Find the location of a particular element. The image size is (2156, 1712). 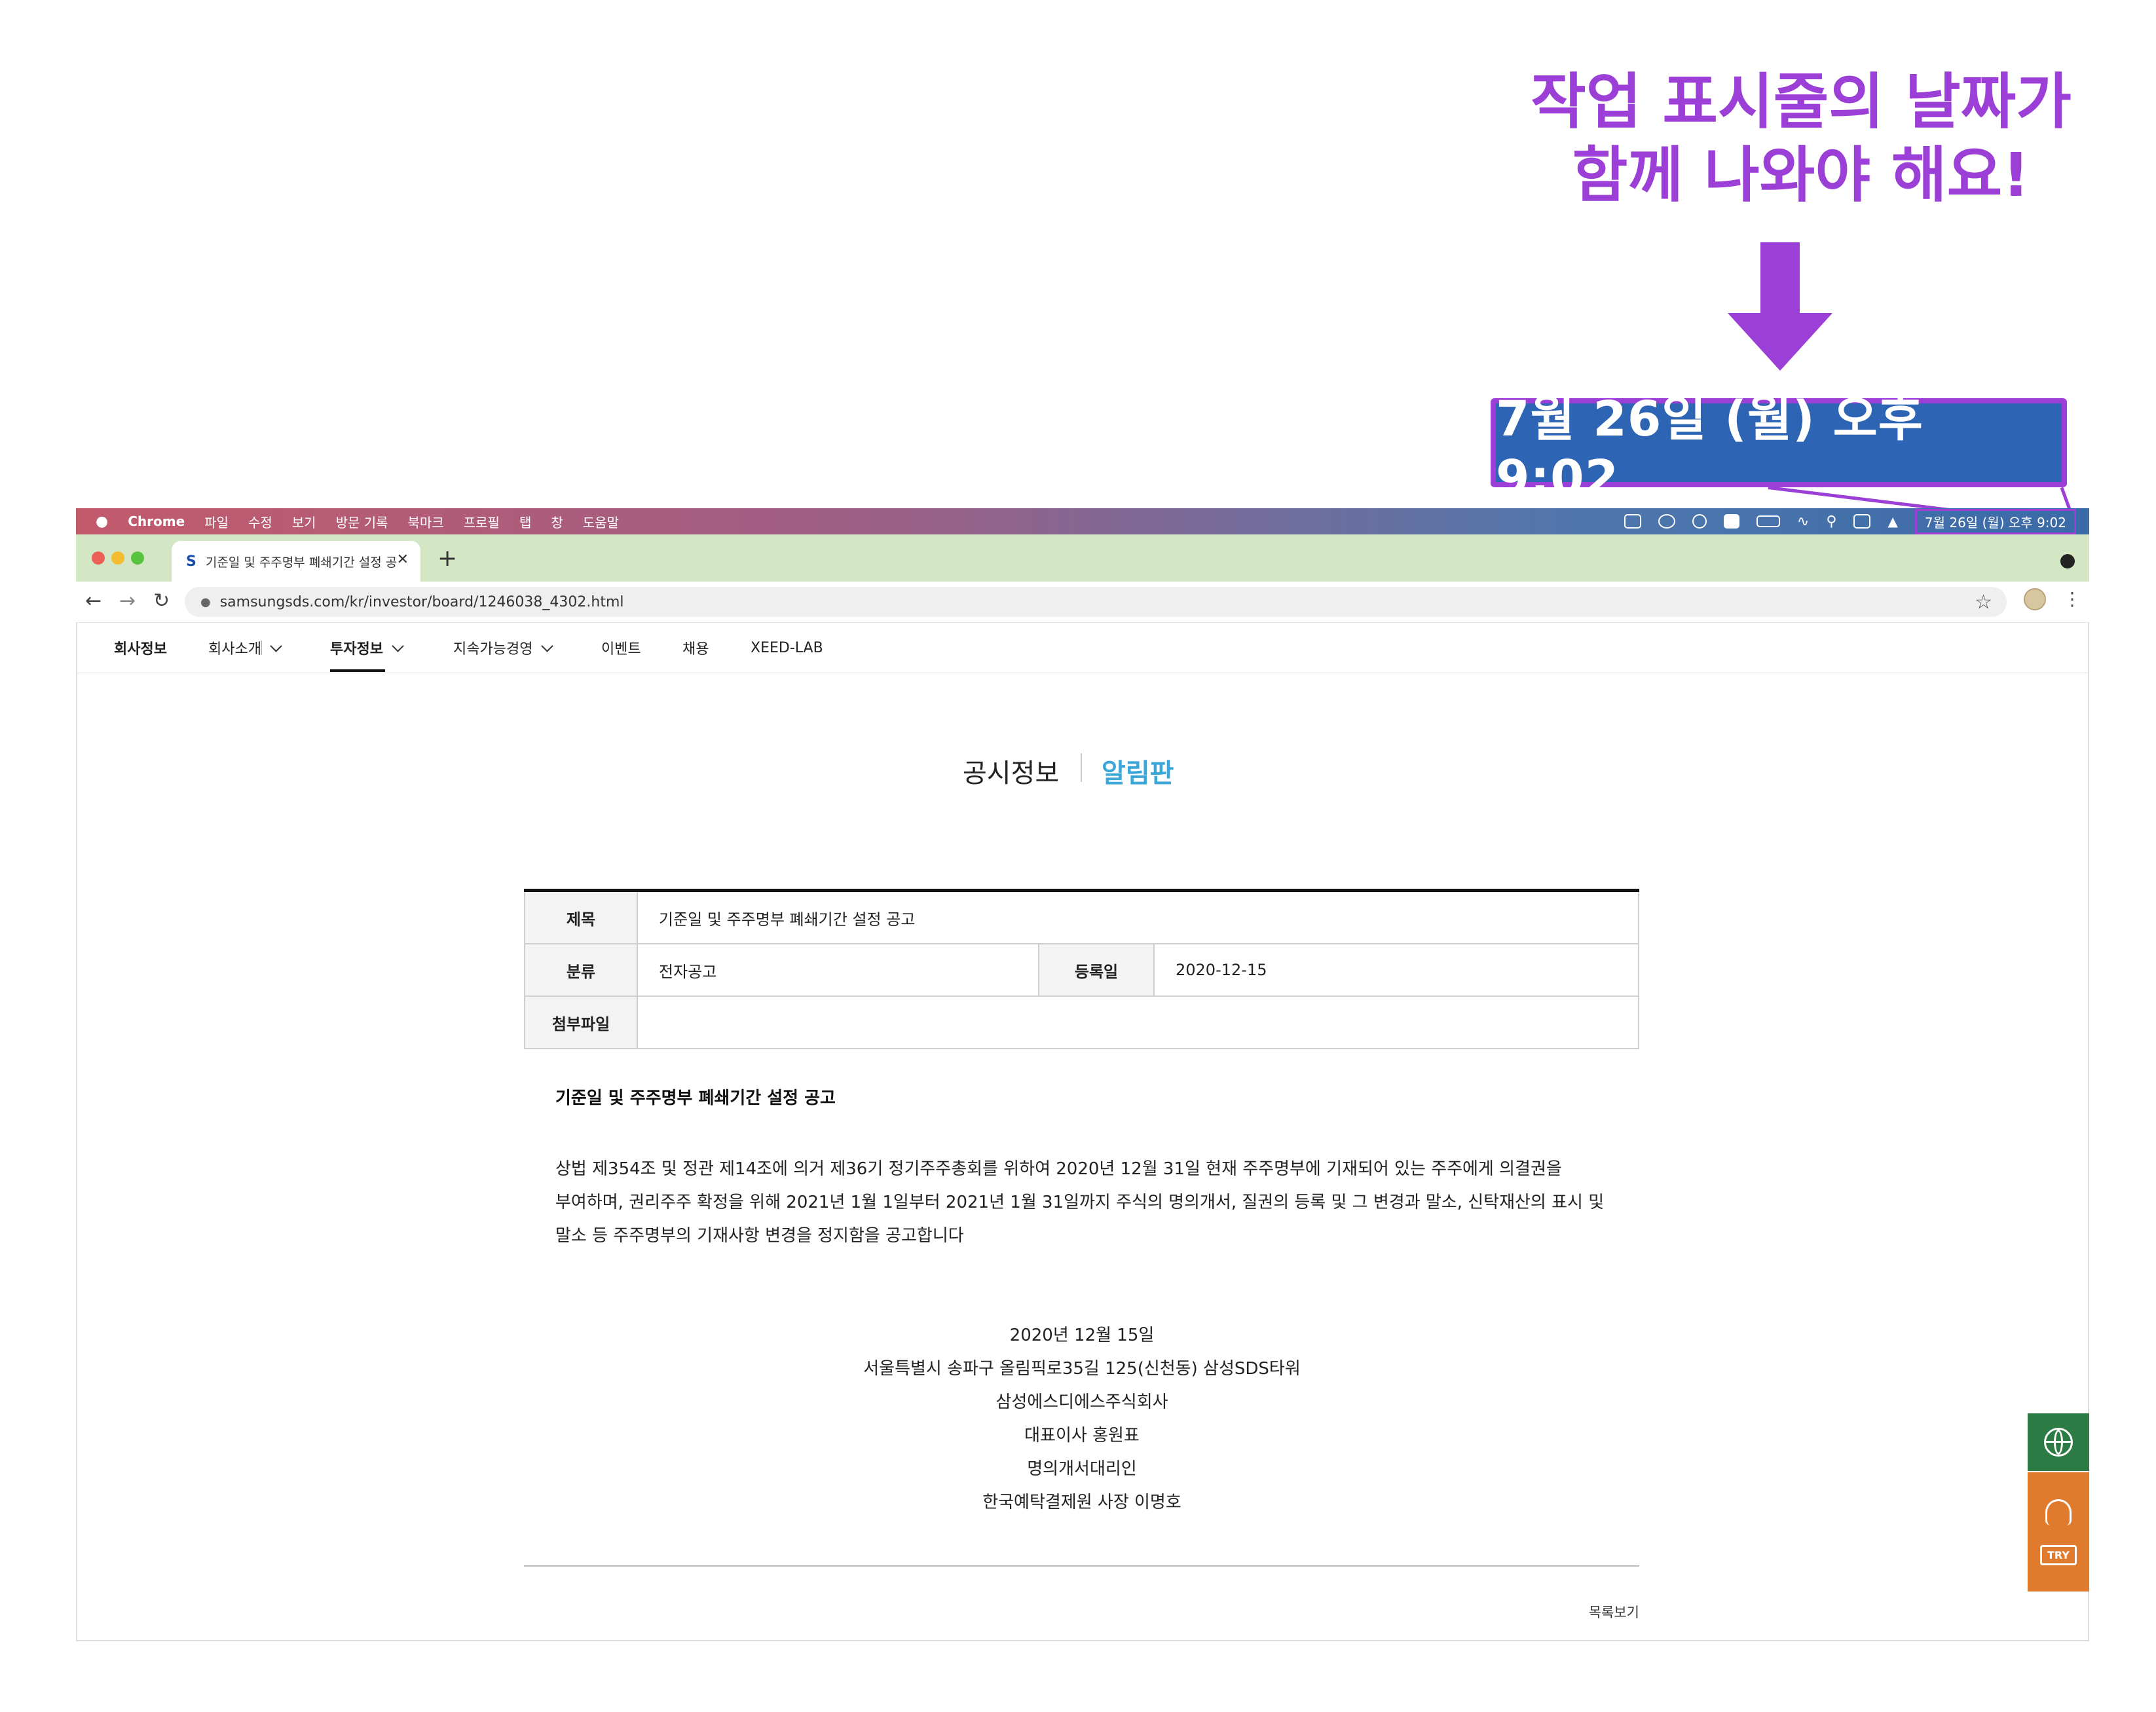

menu-edit: 수정 is located at coordinates (260, 521).